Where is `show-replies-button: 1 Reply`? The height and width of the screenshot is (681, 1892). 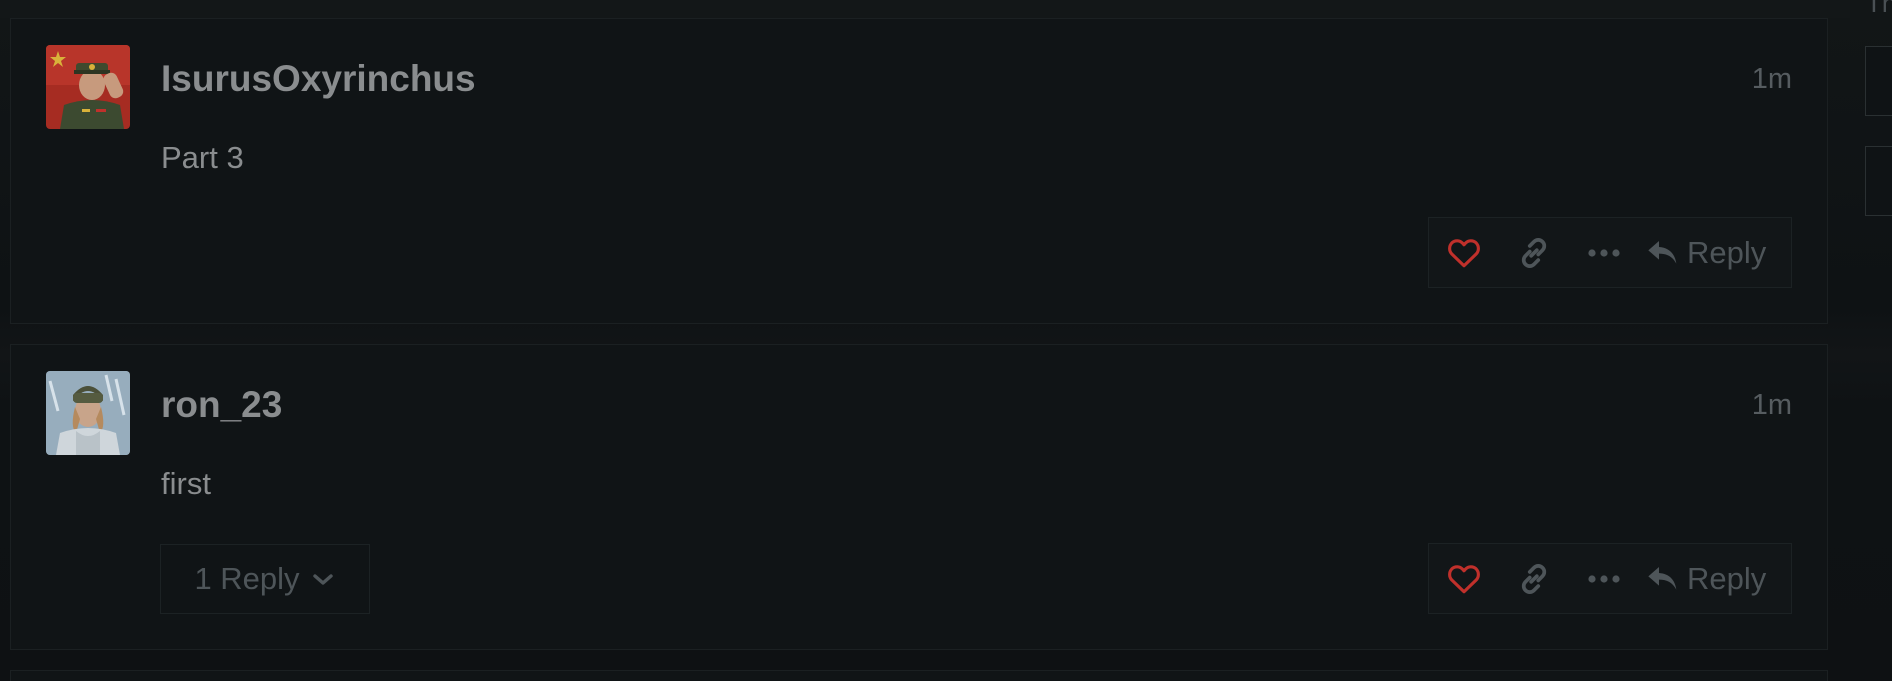 show-replies-button: 1 Reply is located at coordinates (265, 579).